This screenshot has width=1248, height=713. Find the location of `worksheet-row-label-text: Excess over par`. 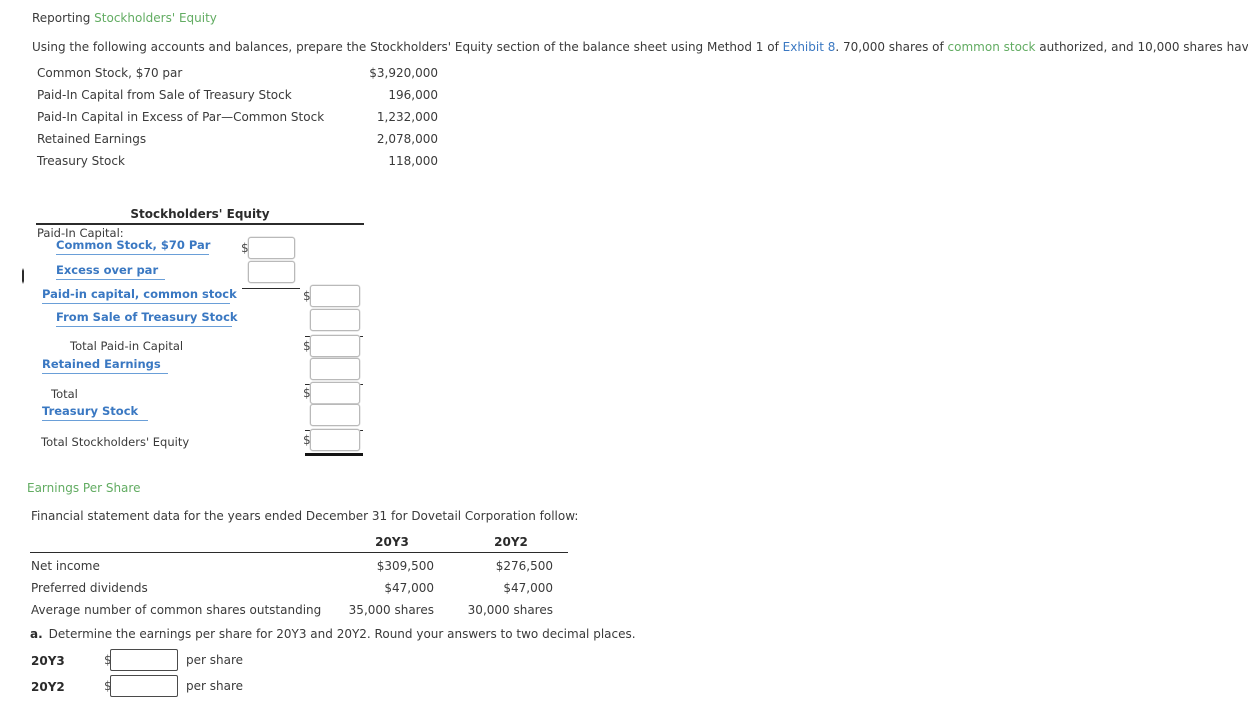

worksheet-row-label-text: Excess over par is located at coordinates (107, 270).